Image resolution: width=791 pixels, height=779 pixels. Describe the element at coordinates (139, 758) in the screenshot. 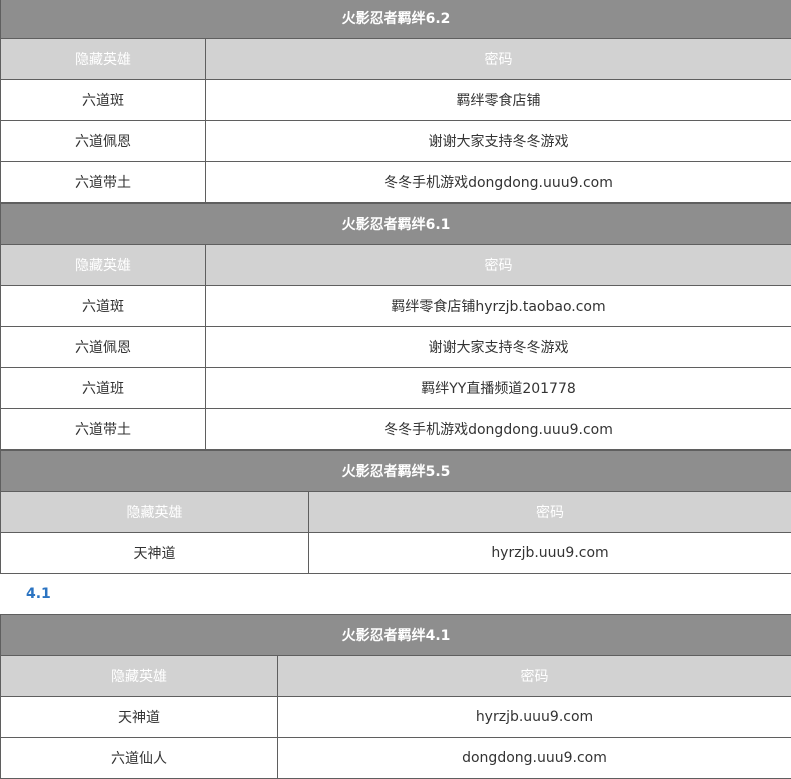

I see `hero-cell: 六道仙人` at that location.